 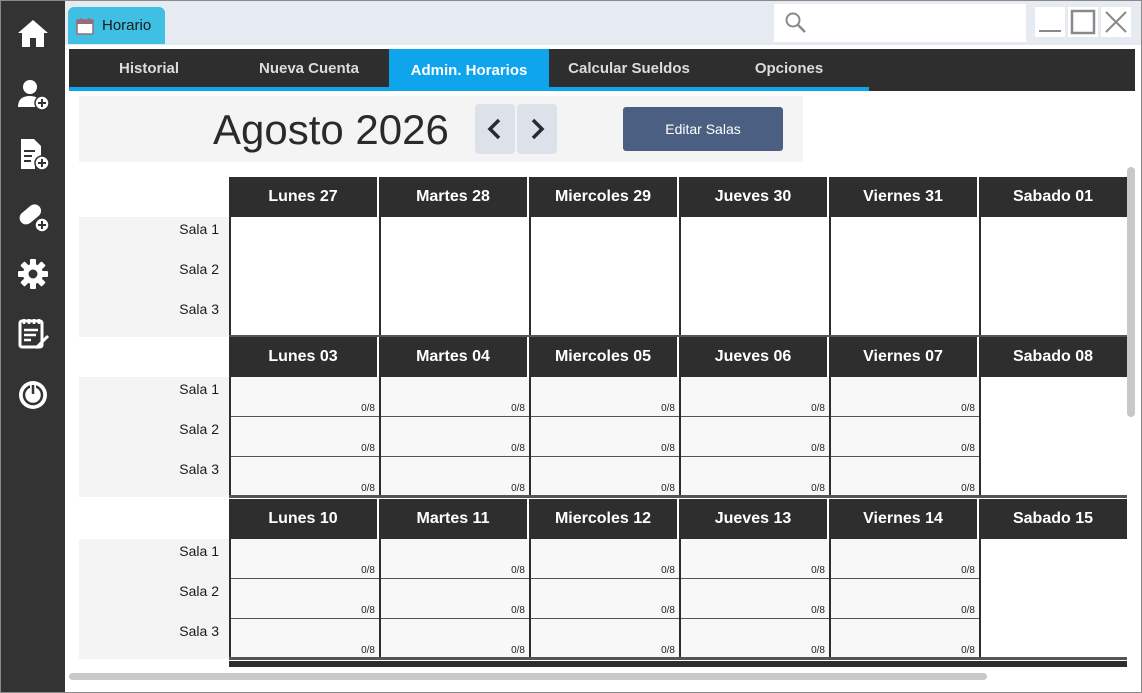 What do you see at coordinates (789, 68) in the screenshot?
I see `nav-opciones: Opciones` at bounding box center [789, 68].